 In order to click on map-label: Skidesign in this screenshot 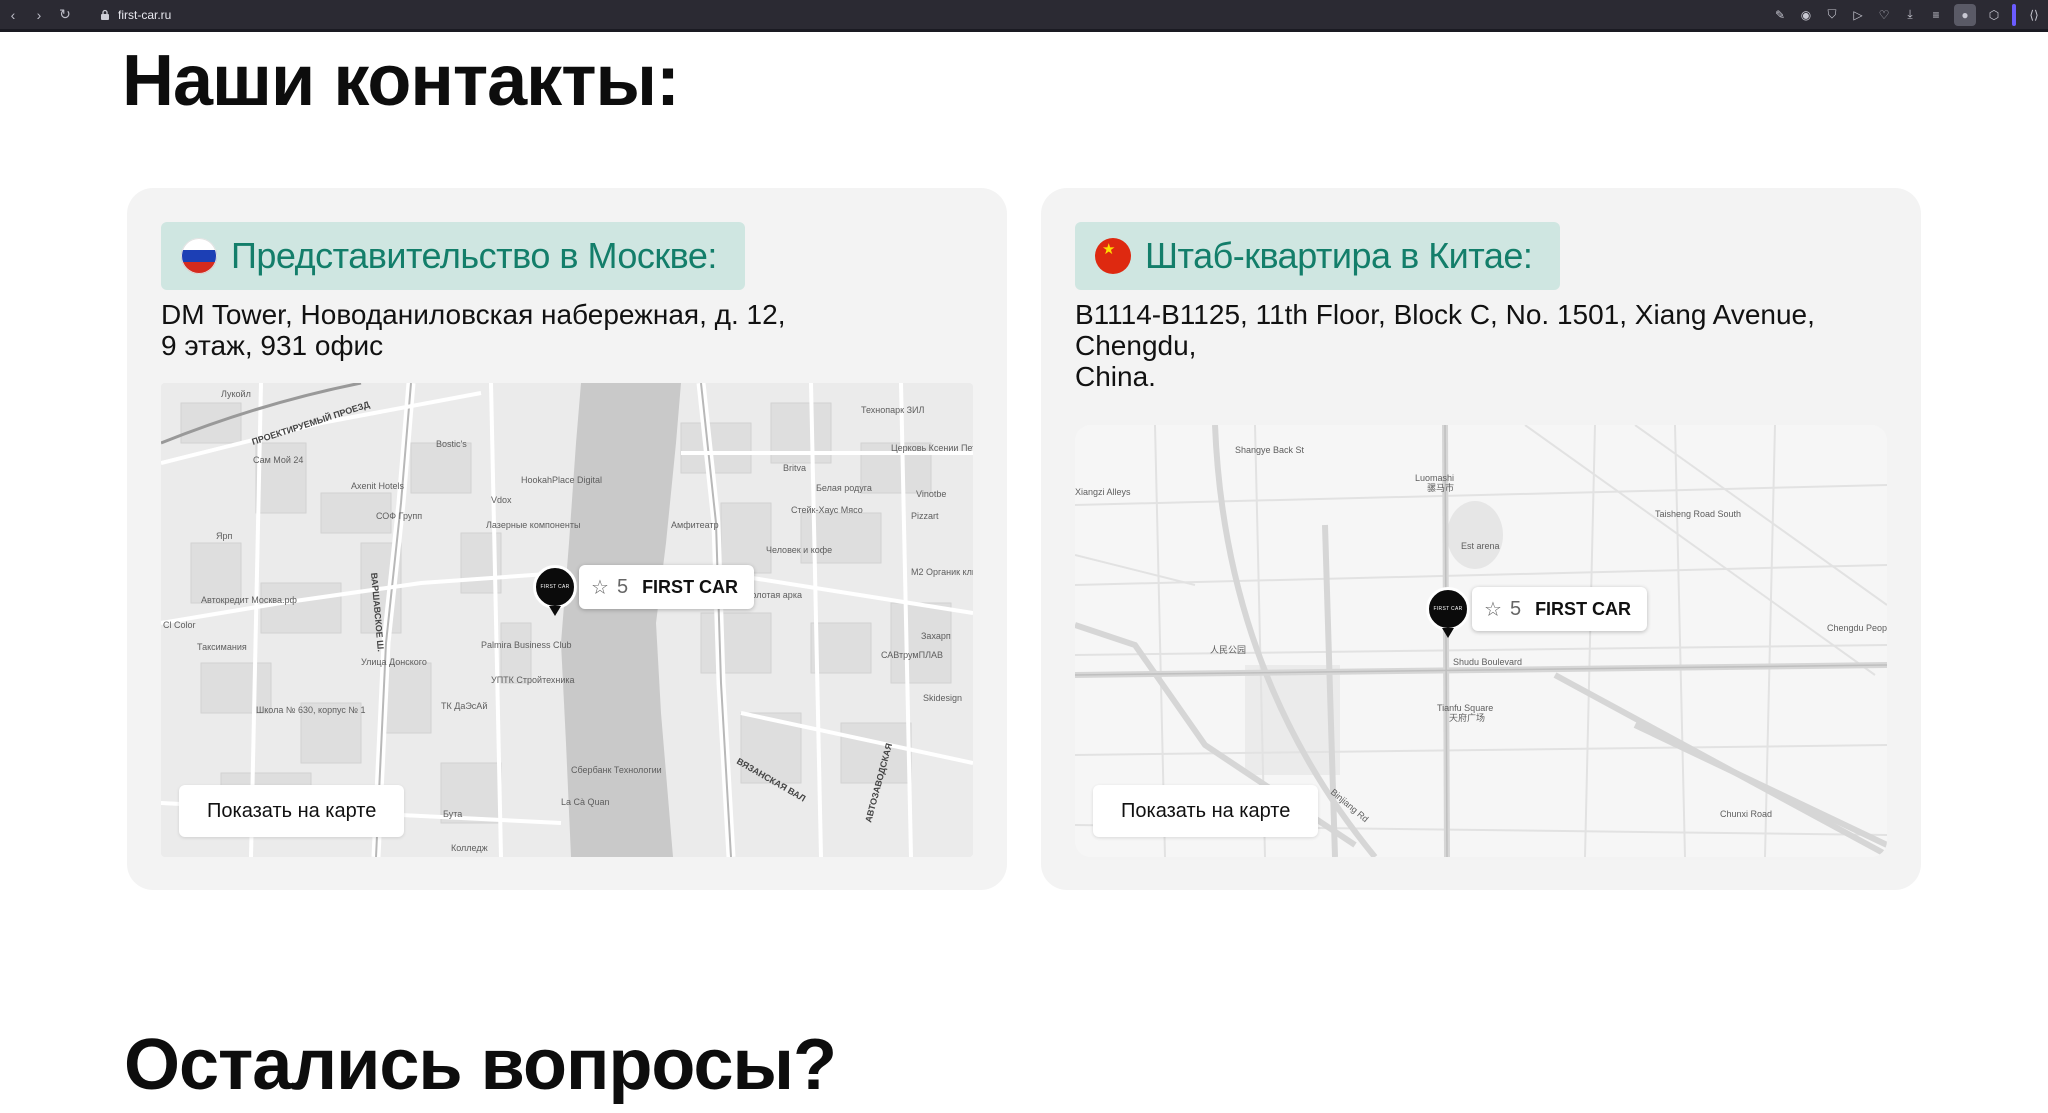, I will do `click(942, 698)`.